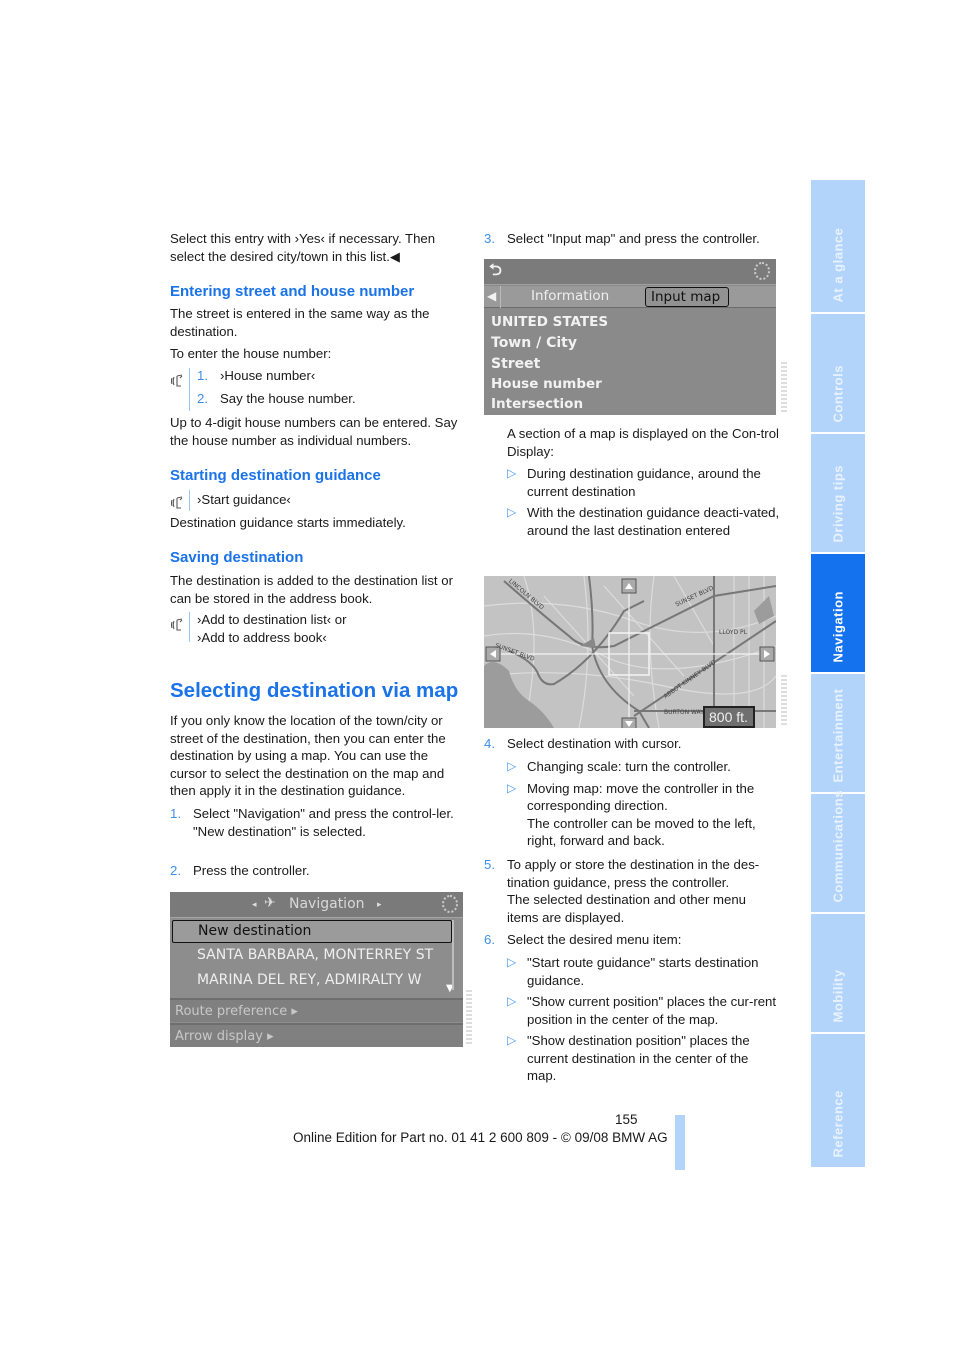 The height and width of the screenshot is (1350, 954). What do you see at coordinates (495, 270) in the screenshot?
I see `back-icon: ⮌` at bounding box center [495, 270].